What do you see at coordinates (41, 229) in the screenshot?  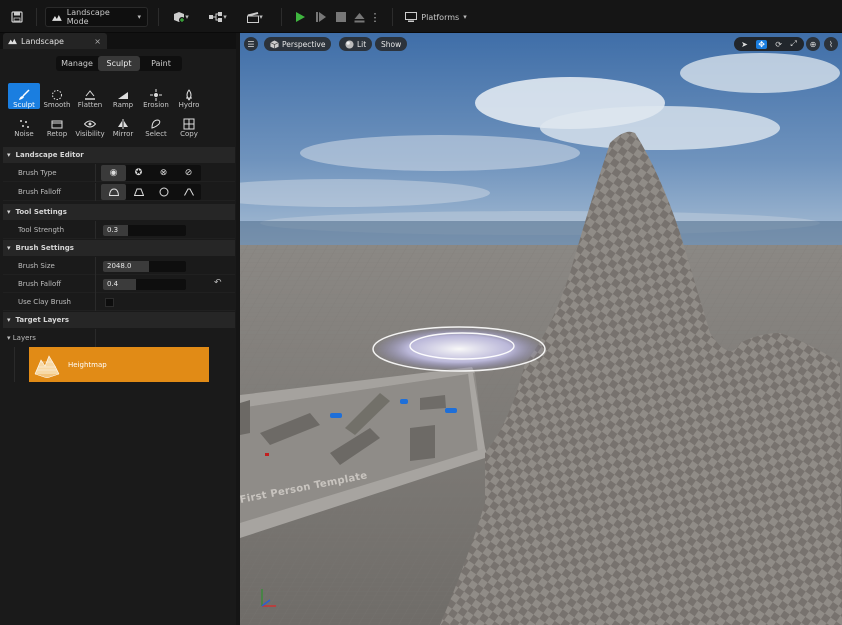 I see `row-label: Tool Strength` at bounding box center [41, 229].